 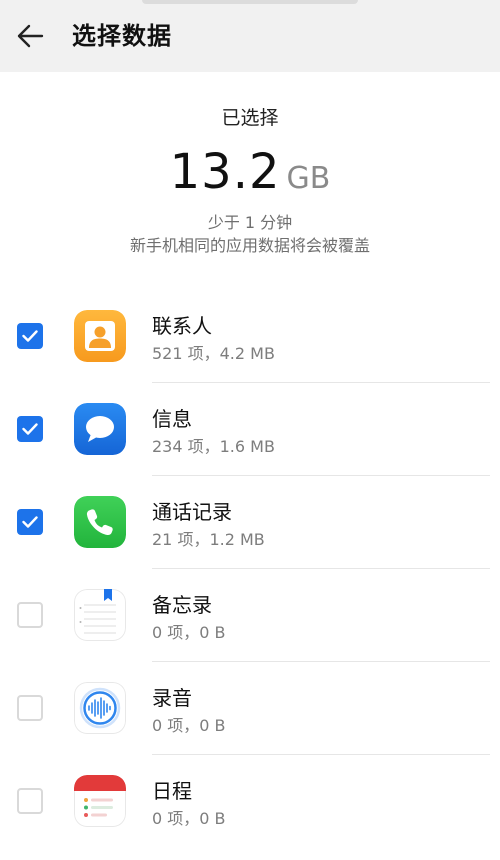 I want to click on list-item-messages: 信息 234 项，1.6 MB, so click(x=250, y=429).